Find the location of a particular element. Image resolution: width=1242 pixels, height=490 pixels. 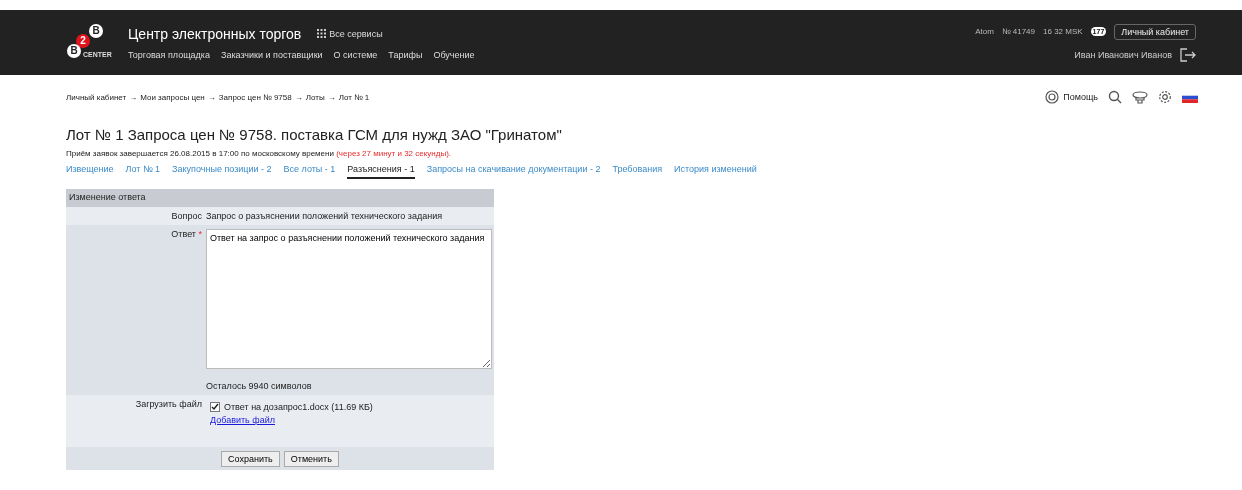

nav-link: Обучение is located at coordinates (454, 54).